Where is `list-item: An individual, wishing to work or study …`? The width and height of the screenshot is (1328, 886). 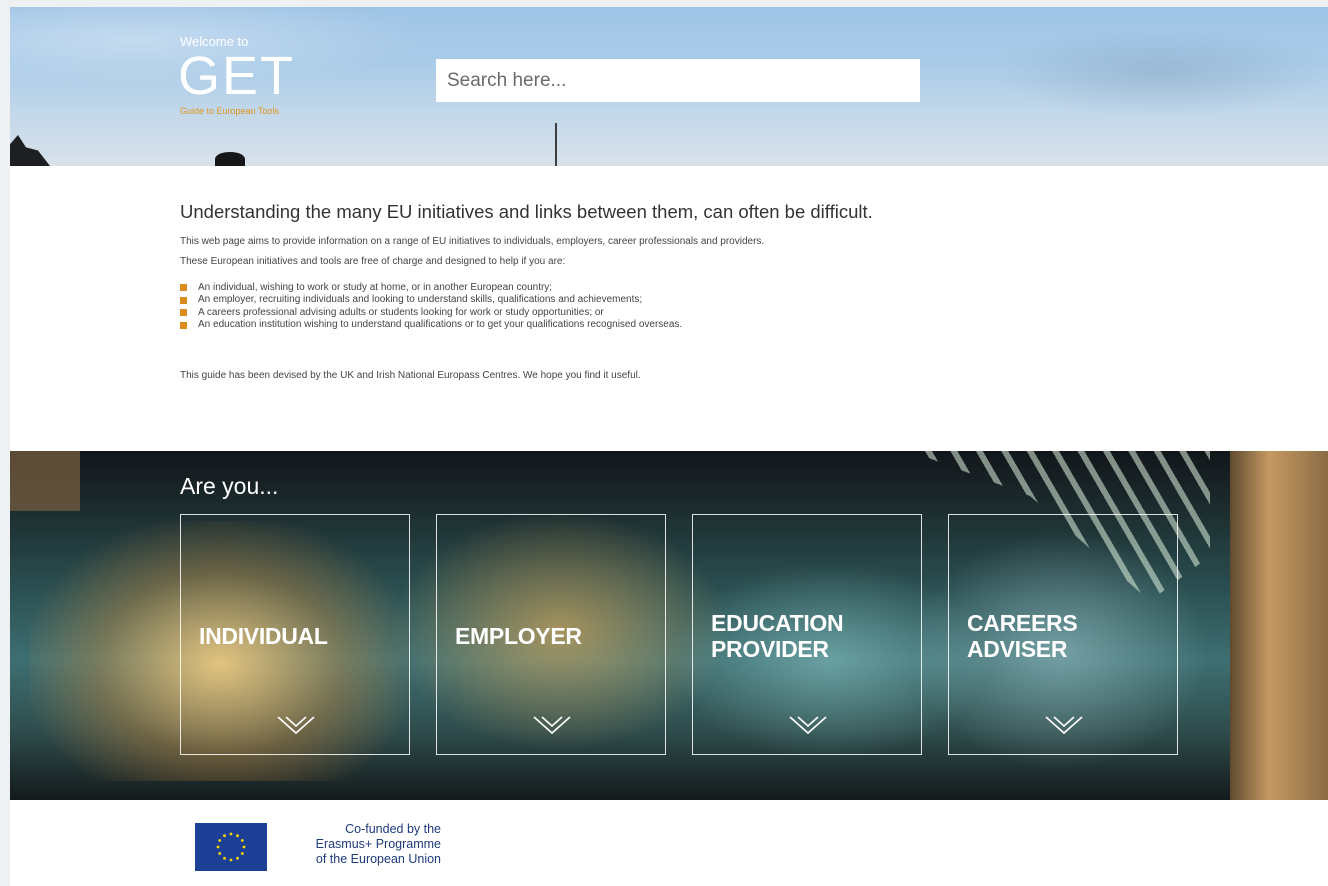
list-item: An individual, wishing to work or study … is located at coordinates (680, 287).